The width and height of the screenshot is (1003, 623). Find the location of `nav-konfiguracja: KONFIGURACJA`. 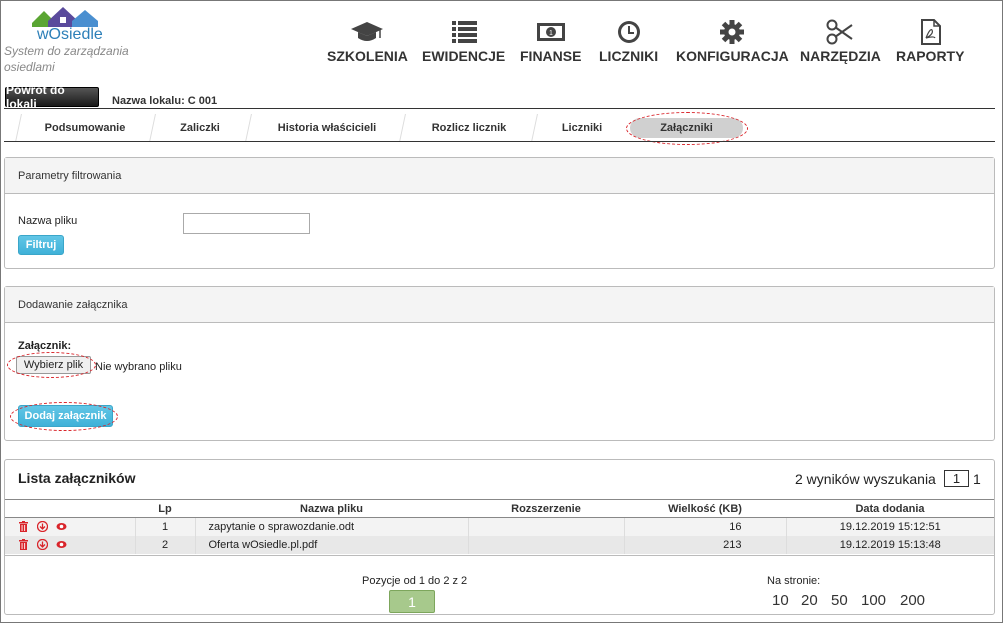

nav-konfiguracja: KONFIGURACJA is located at coordinates (732, 41).